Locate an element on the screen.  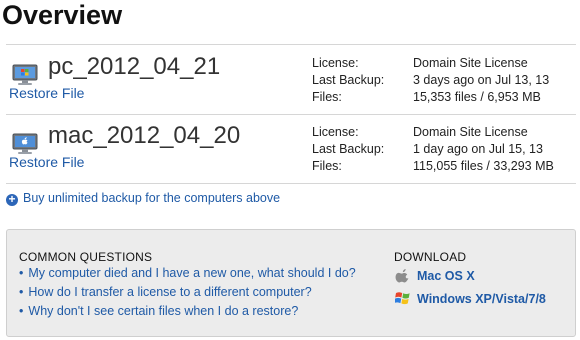
common-questions-heading: COMMON QUESTIONS is located at coordinates (86, 257).